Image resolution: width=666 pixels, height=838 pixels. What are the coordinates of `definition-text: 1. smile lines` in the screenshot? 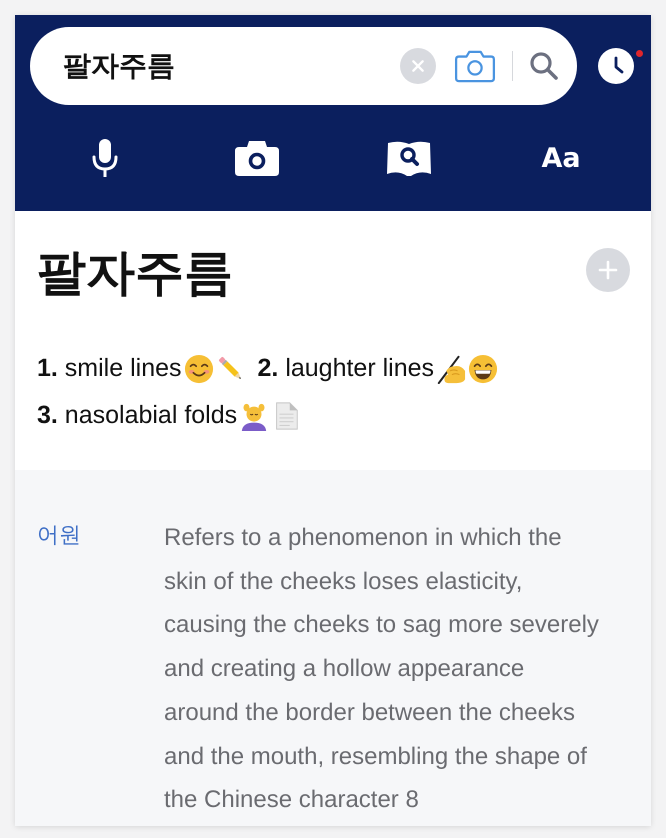 It's located at (109, 368).